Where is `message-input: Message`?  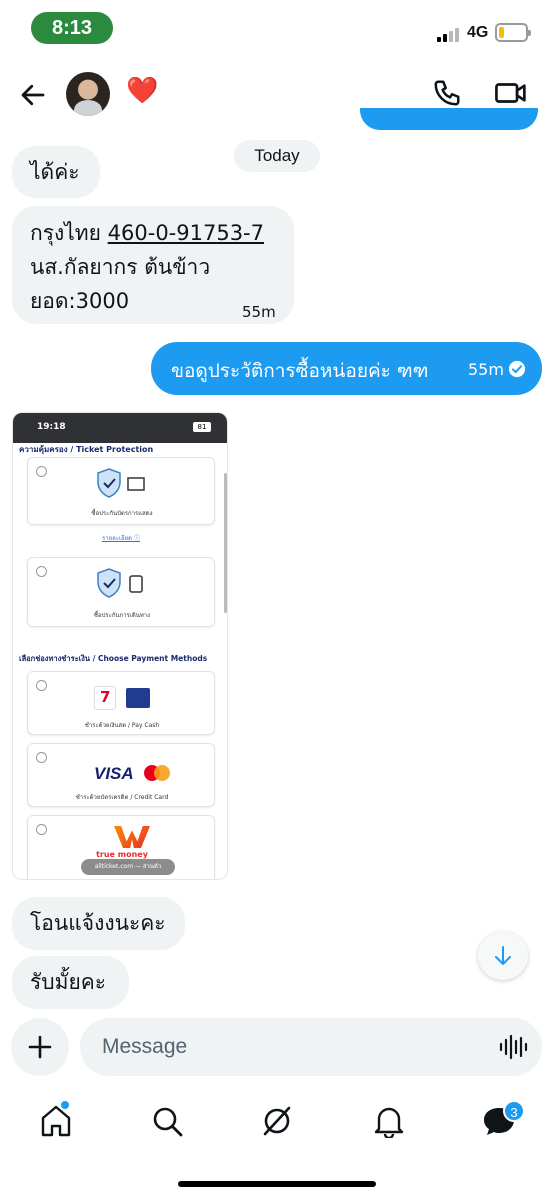 message-input: Message is located at coordinates (311, 1047).